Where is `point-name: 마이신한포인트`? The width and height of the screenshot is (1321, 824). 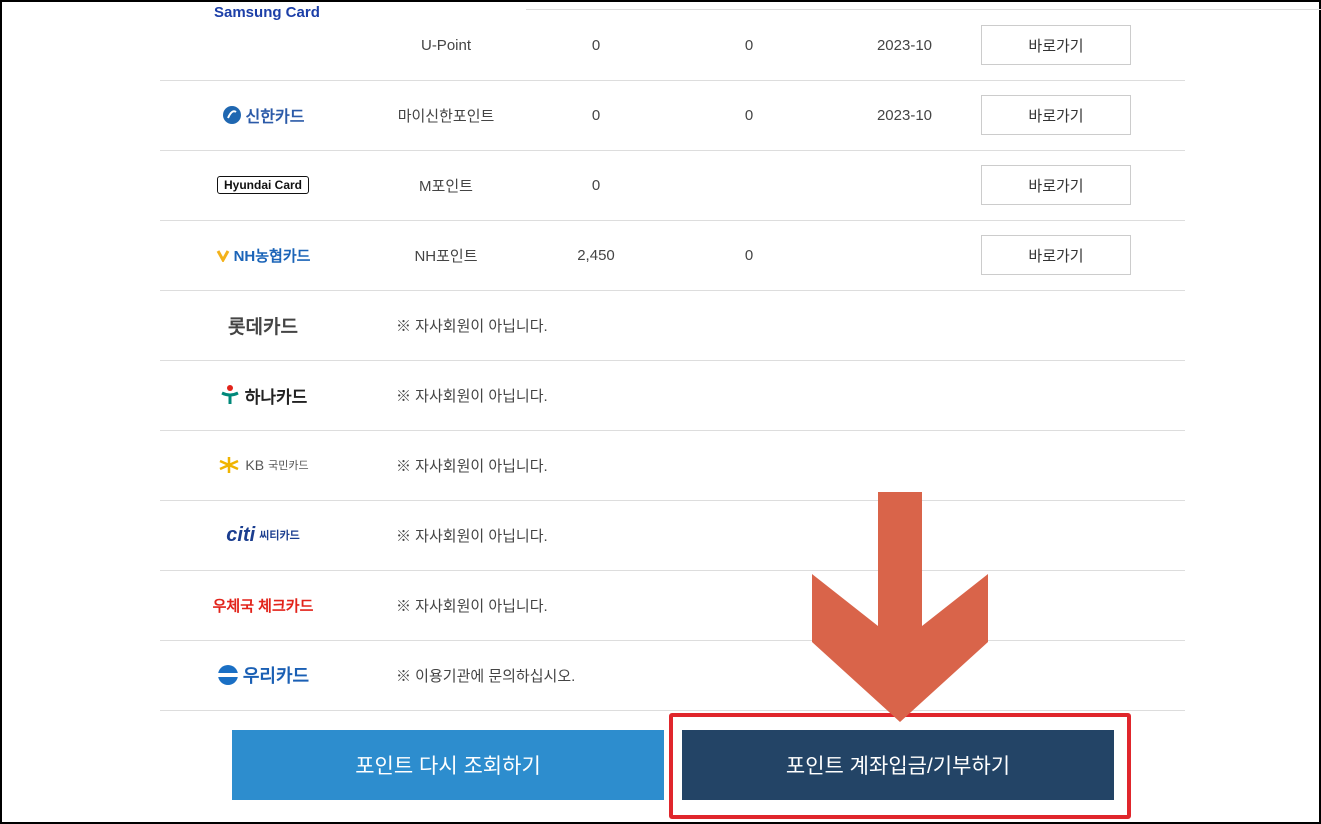
point-name: 마이신한포인트 is located at coordinates (446, 116).